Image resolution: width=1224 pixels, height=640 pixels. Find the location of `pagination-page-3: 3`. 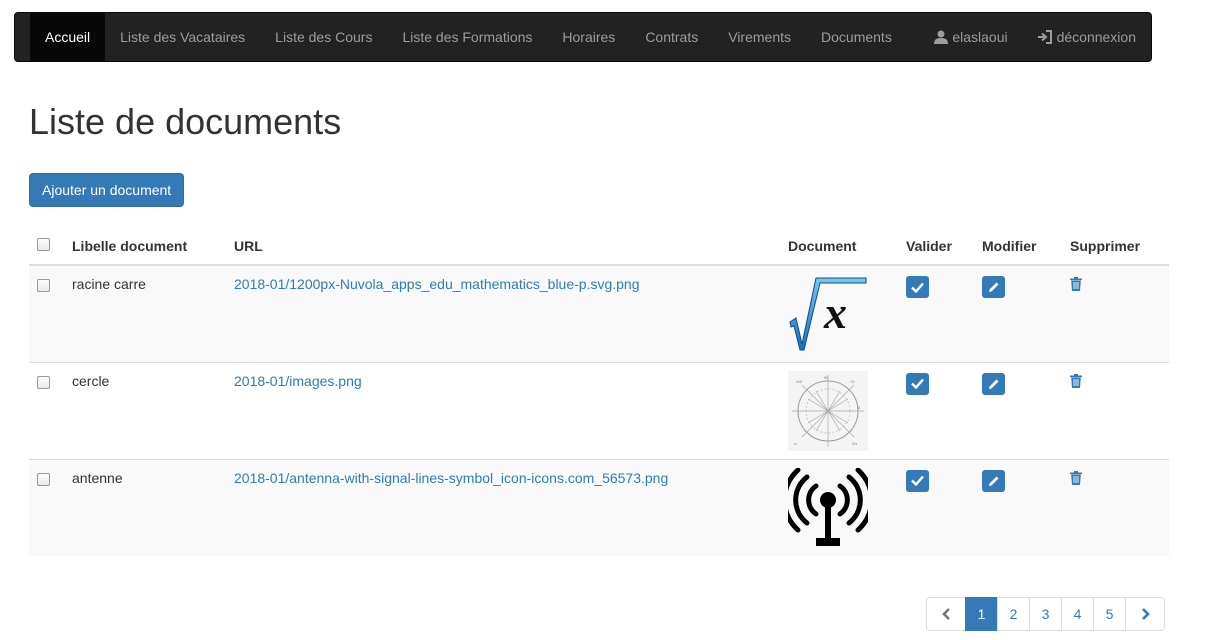

pagination-page-3: 3 is located at coordinates (1045, 614).